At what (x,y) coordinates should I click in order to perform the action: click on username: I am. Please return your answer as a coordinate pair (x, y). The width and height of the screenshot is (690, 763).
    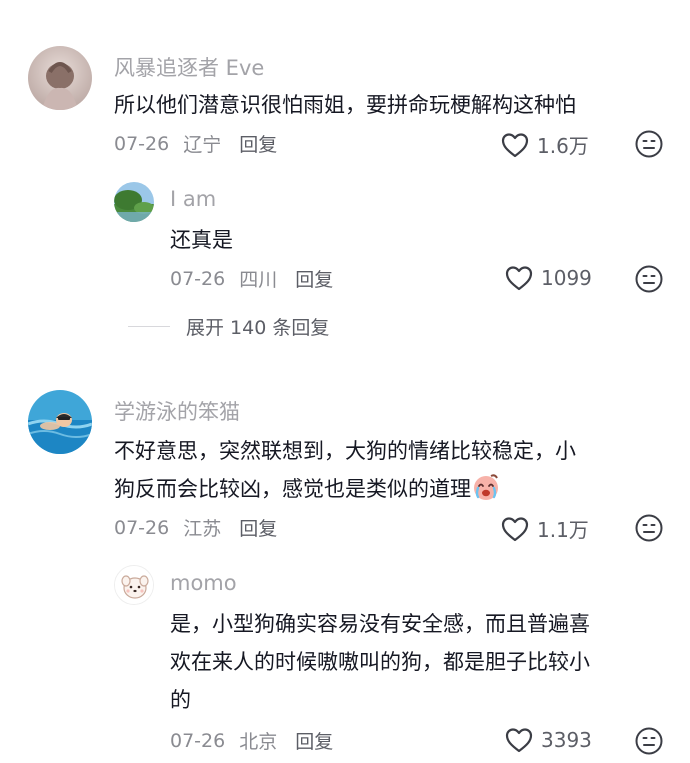
    Looking at the image, I should click on (193, 199).